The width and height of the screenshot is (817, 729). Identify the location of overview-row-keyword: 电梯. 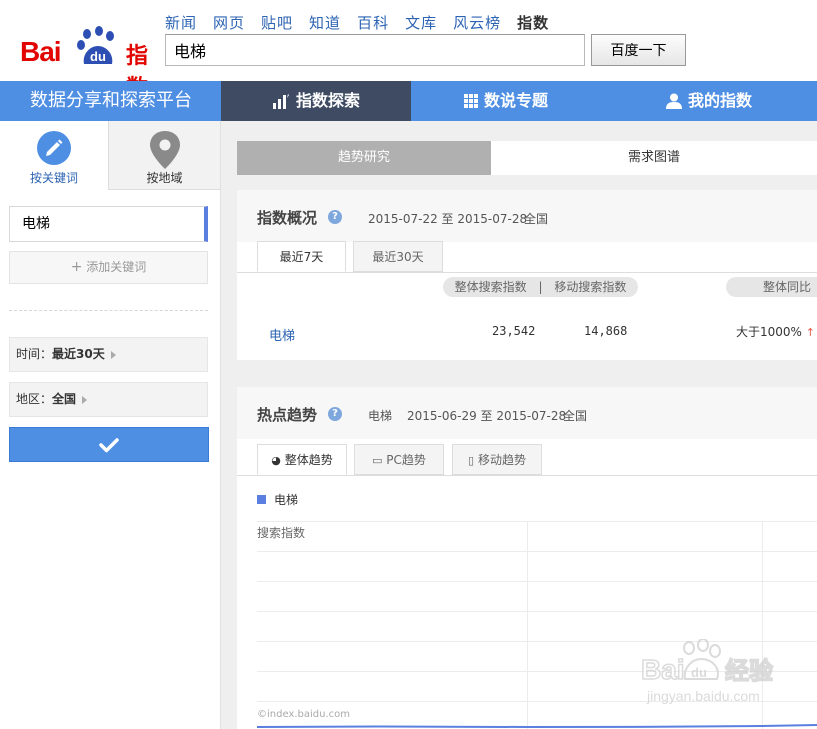
(282, 334).